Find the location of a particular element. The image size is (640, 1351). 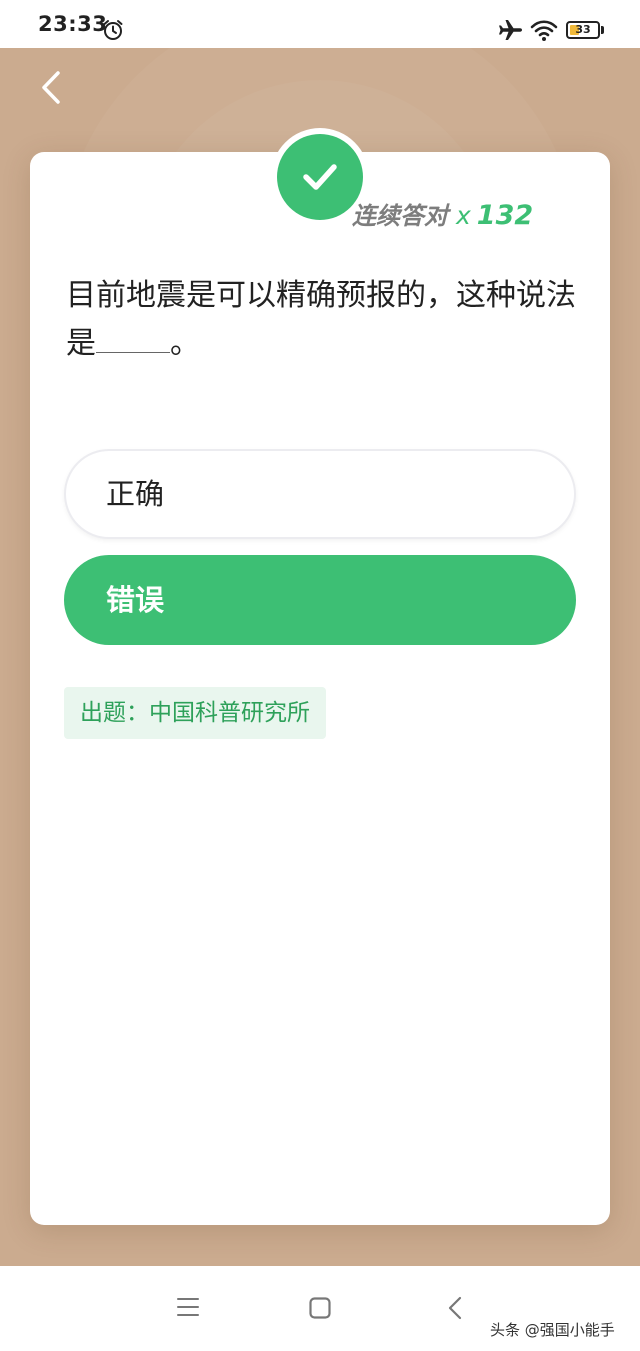

status-time: 23:33 is located at coordinates (73, 24).